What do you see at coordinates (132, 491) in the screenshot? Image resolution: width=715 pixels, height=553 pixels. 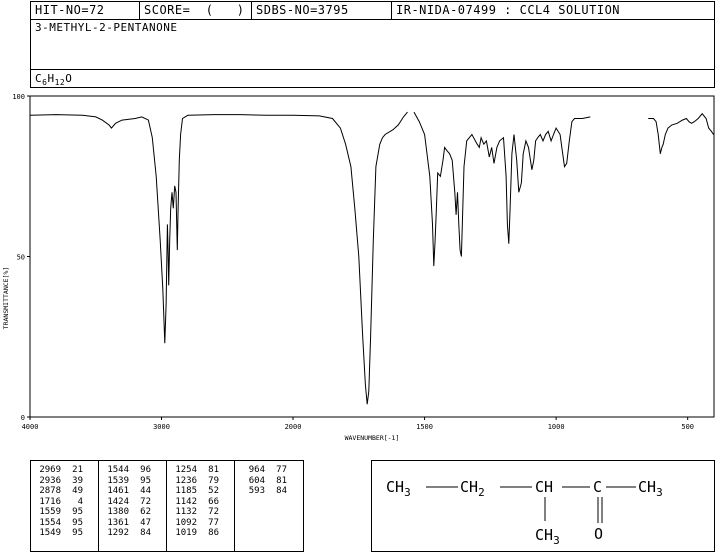 I see `peak-row: 1461 44` at bounding box center [132, 491].